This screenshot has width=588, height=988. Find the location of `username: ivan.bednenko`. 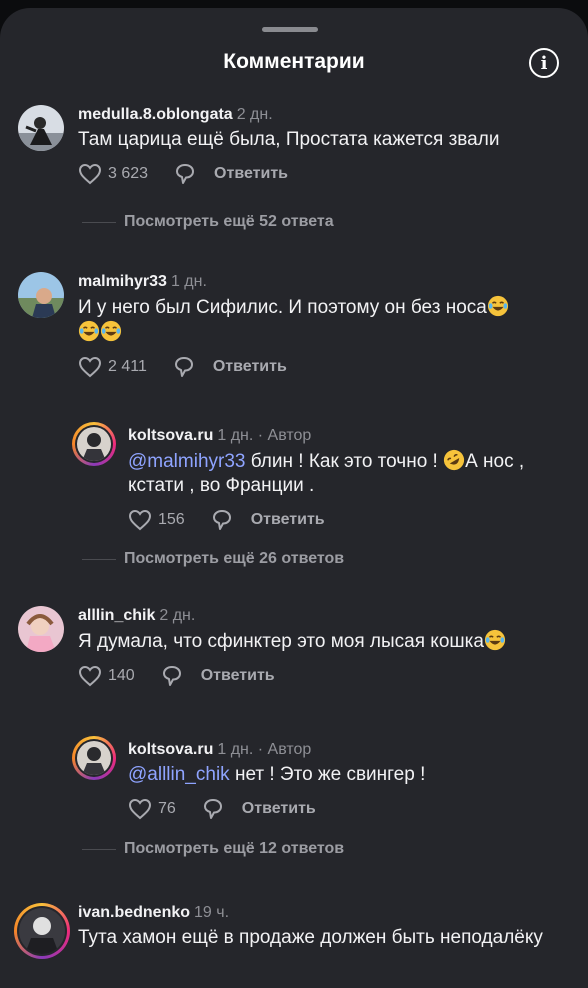

username: ivan.bednenko is located at coordinates (134, 912).